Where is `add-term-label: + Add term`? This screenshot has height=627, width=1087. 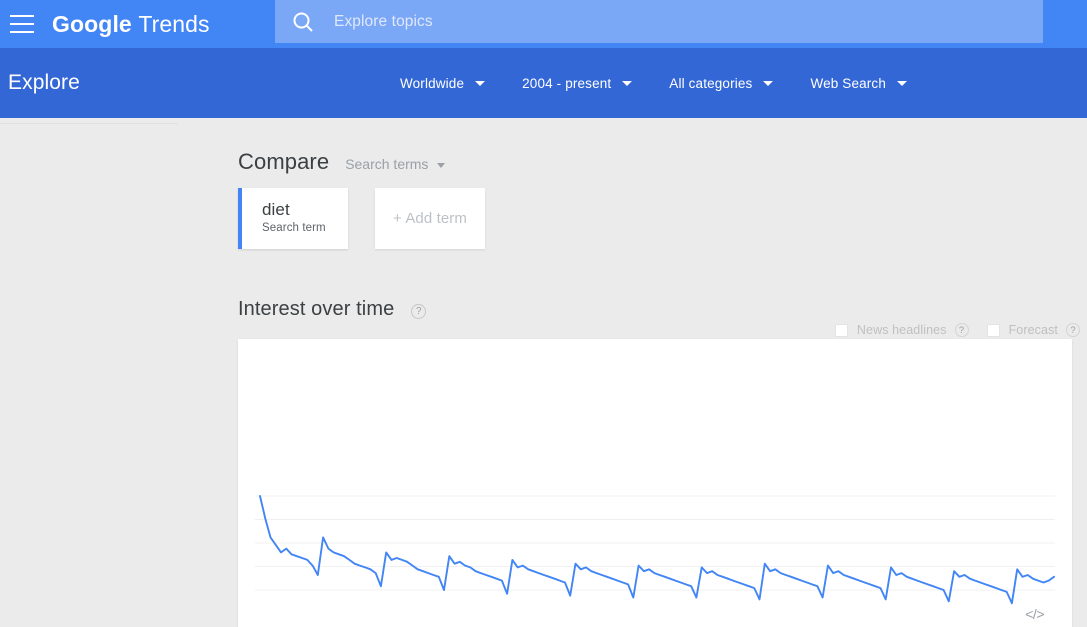 add-term-label: + Add term is located at coordinates (430, 218).